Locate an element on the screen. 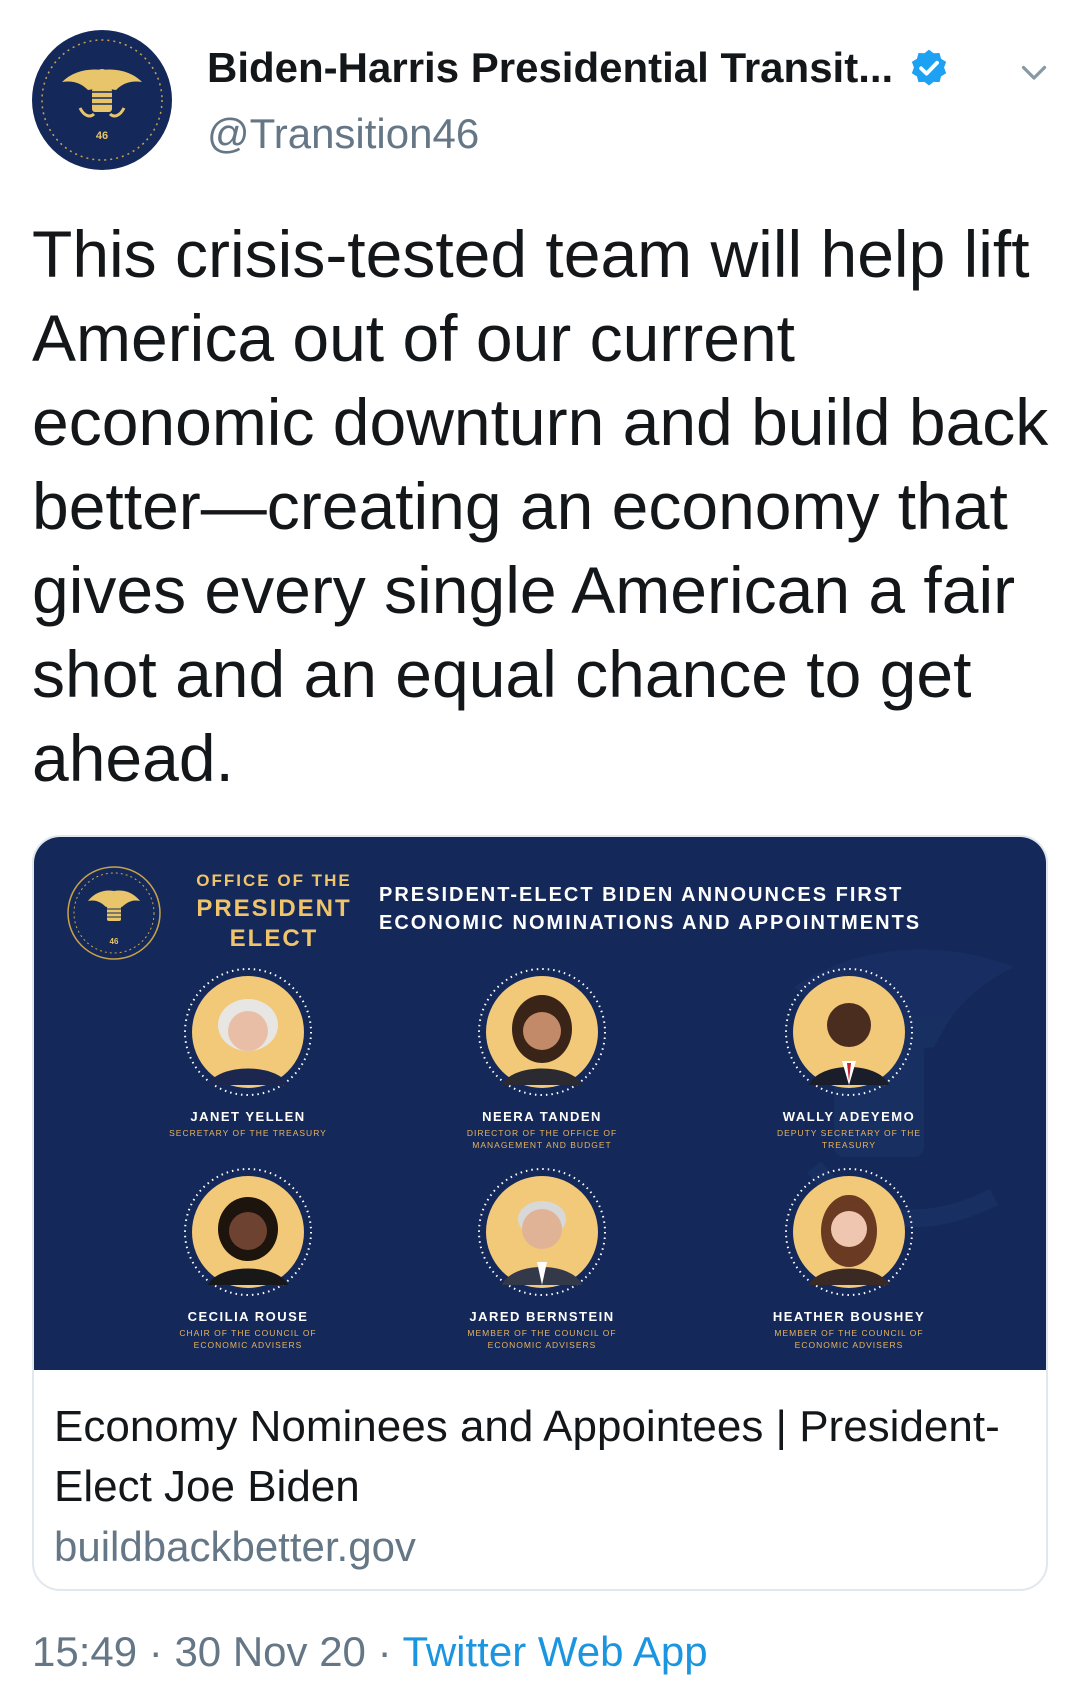  person-name: NEERA TANDEN is located at coordinates (542, 1116).